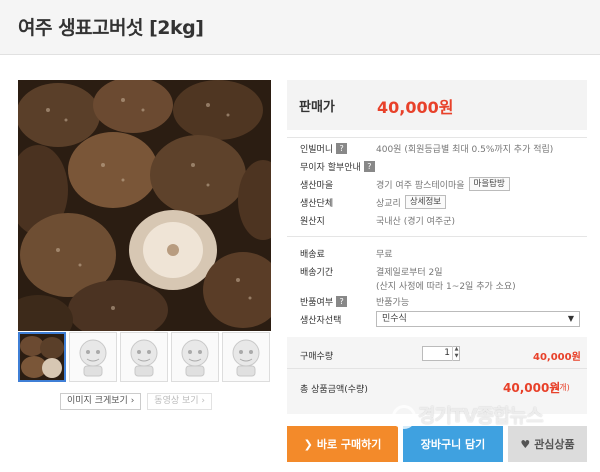 Image resolution: width=600 pixels, height=472 pixels. Describe the element at coordinates (101, 401) in the screenshot. I see `enlarge-image-button: 이미지 크게보기 ›` at that location.